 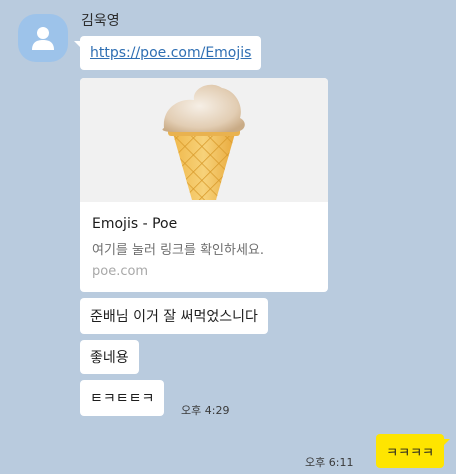 I want to click on link-preview-description: 여기를 눌러 링크를 확인하세요., so click(x=178, y=250).